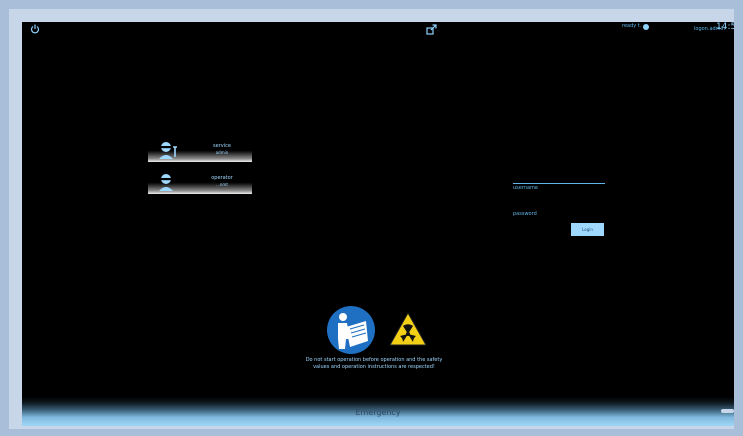 The image size is (743, 436). Describe the element at coordinates (646, 27) in the screenshot. I see `status-indicator-icon` at that location.